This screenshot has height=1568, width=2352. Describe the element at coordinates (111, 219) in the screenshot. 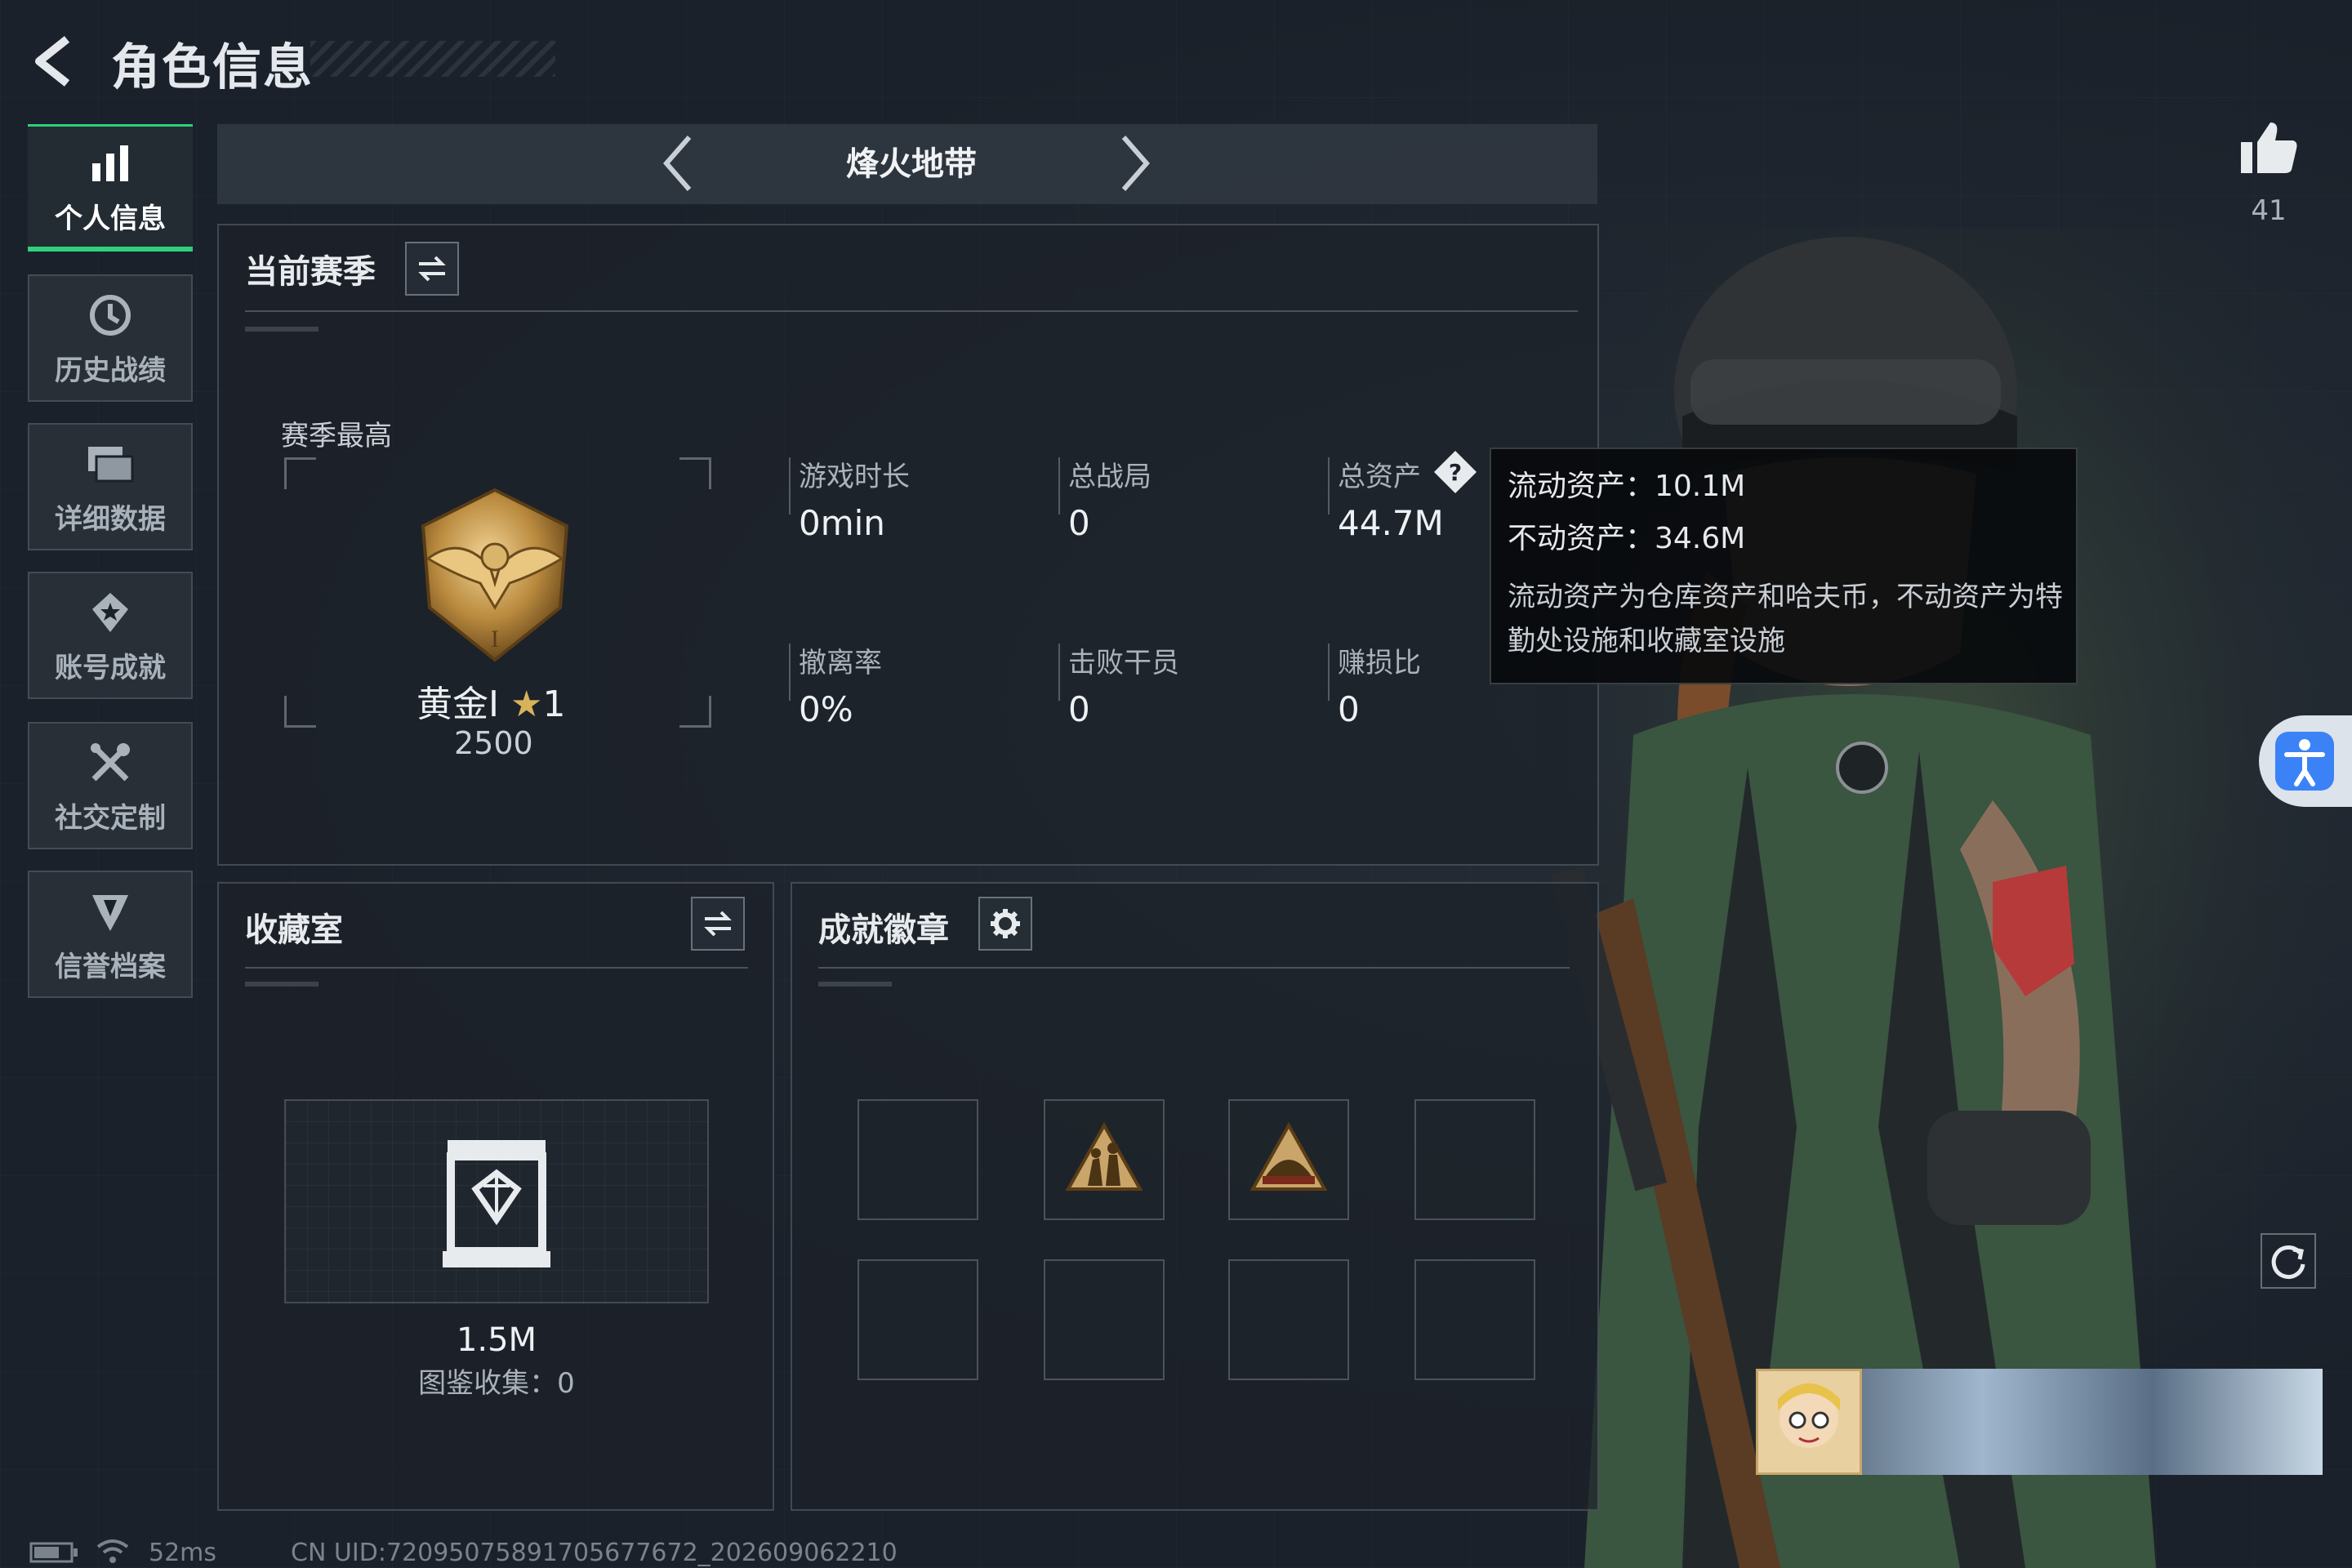

I see `sidebar-item-label: 个人信息` at that location.